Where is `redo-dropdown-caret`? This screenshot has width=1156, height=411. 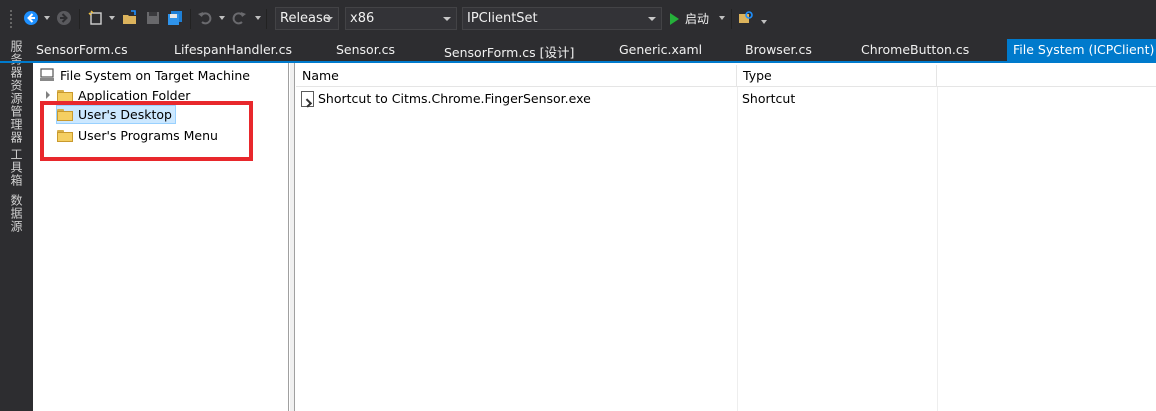 redo-dropdown-caret is located at coordinates (258, 18).